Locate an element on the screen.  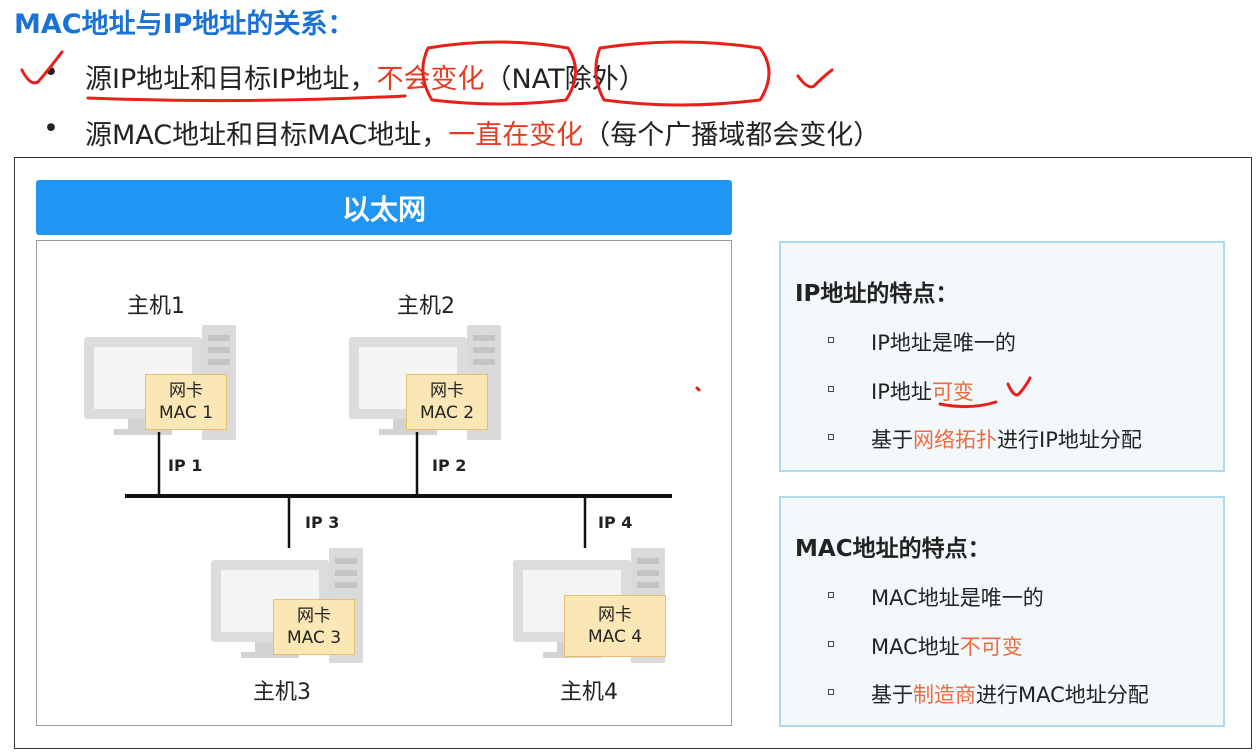
ethernet-header: 以太网 is located at coordinates (384, 207).